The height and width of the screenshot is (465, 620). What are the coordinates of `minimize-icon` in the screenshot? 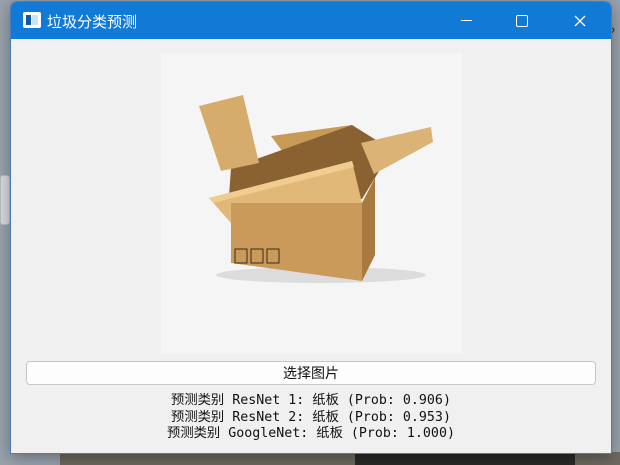 It's located at (466, 20).